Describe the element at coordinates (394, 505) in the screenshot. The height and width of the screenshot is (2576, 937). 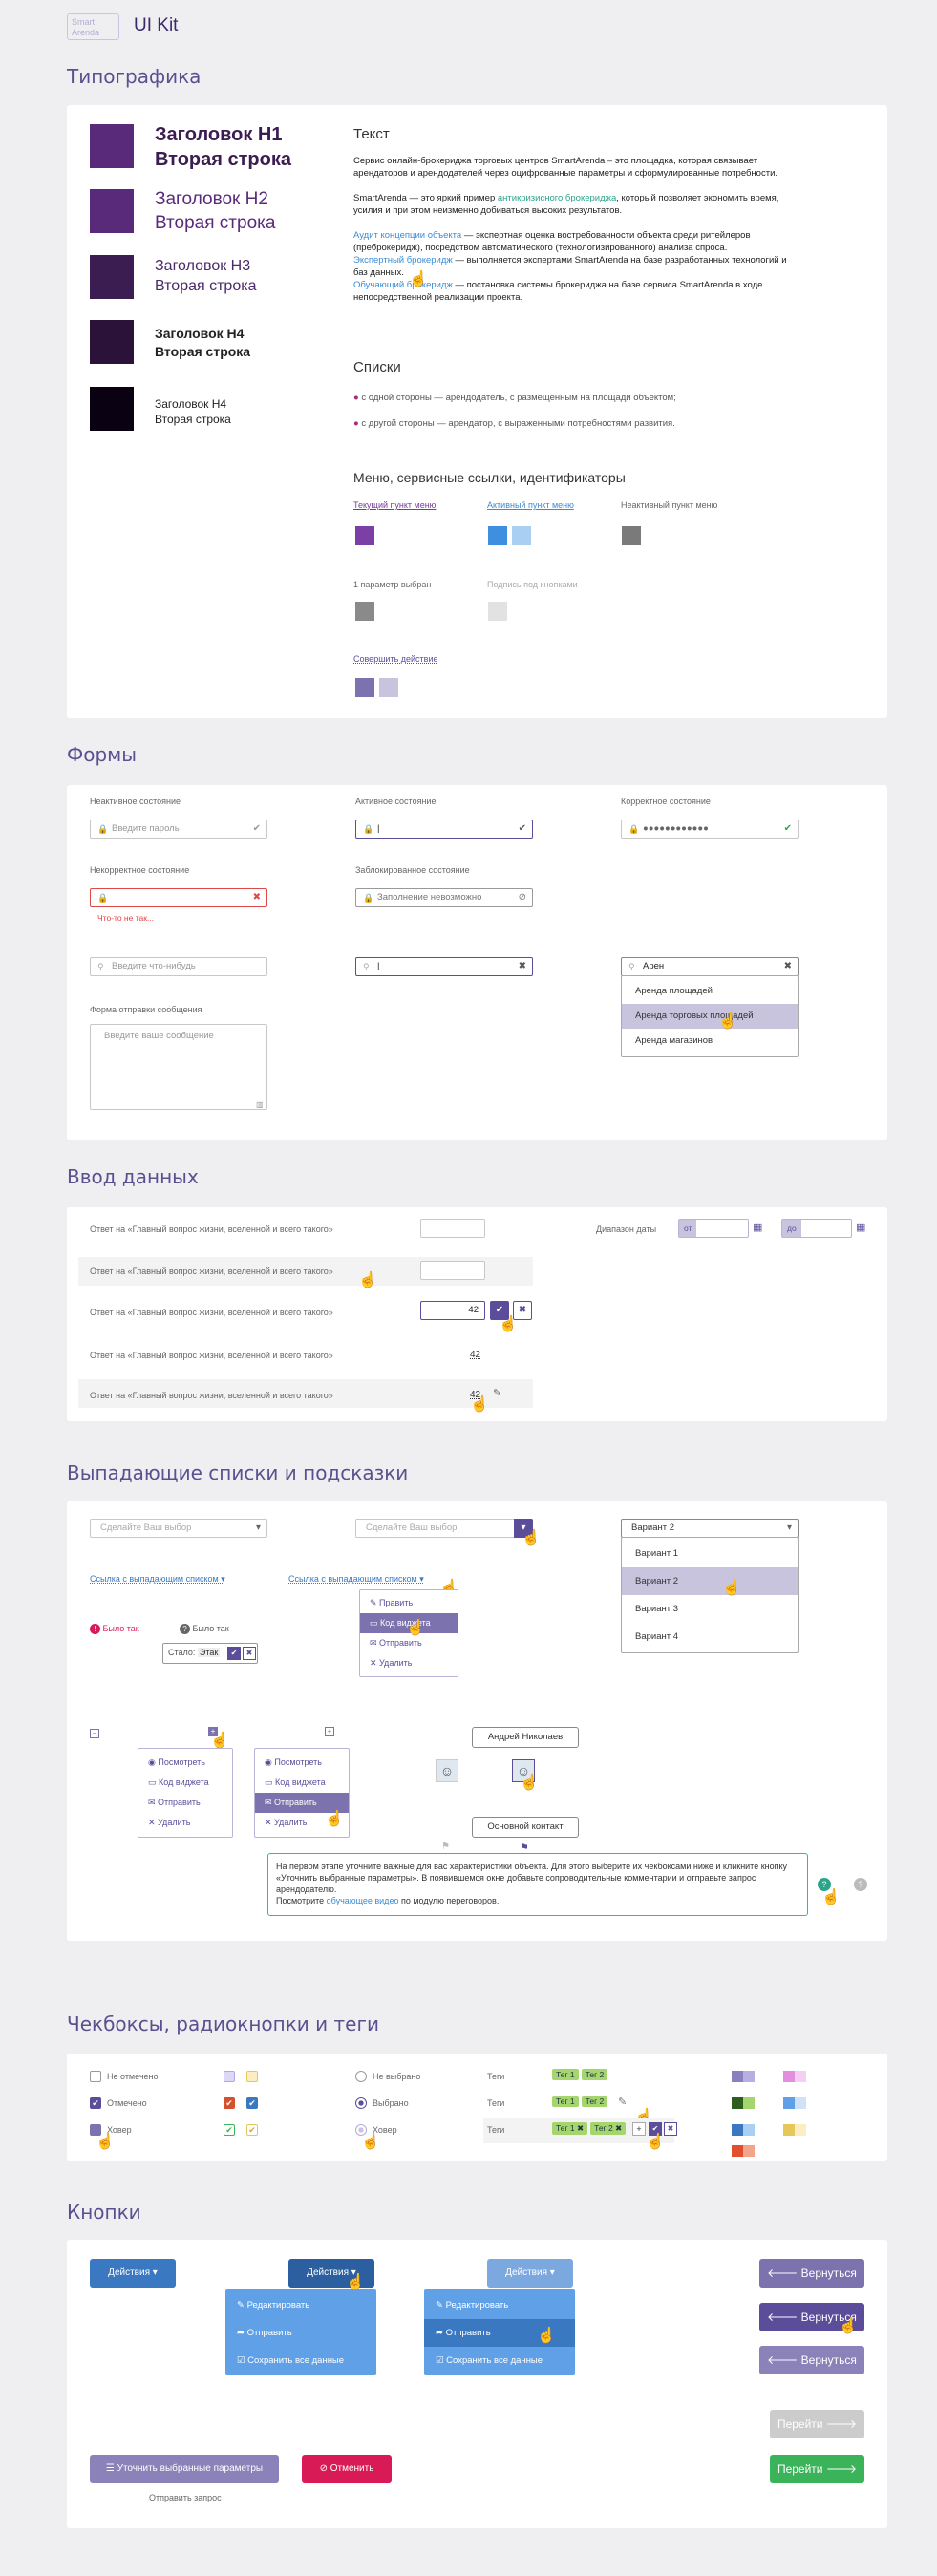
I see `menu-item-current: Текущий пункт меню` at that location.